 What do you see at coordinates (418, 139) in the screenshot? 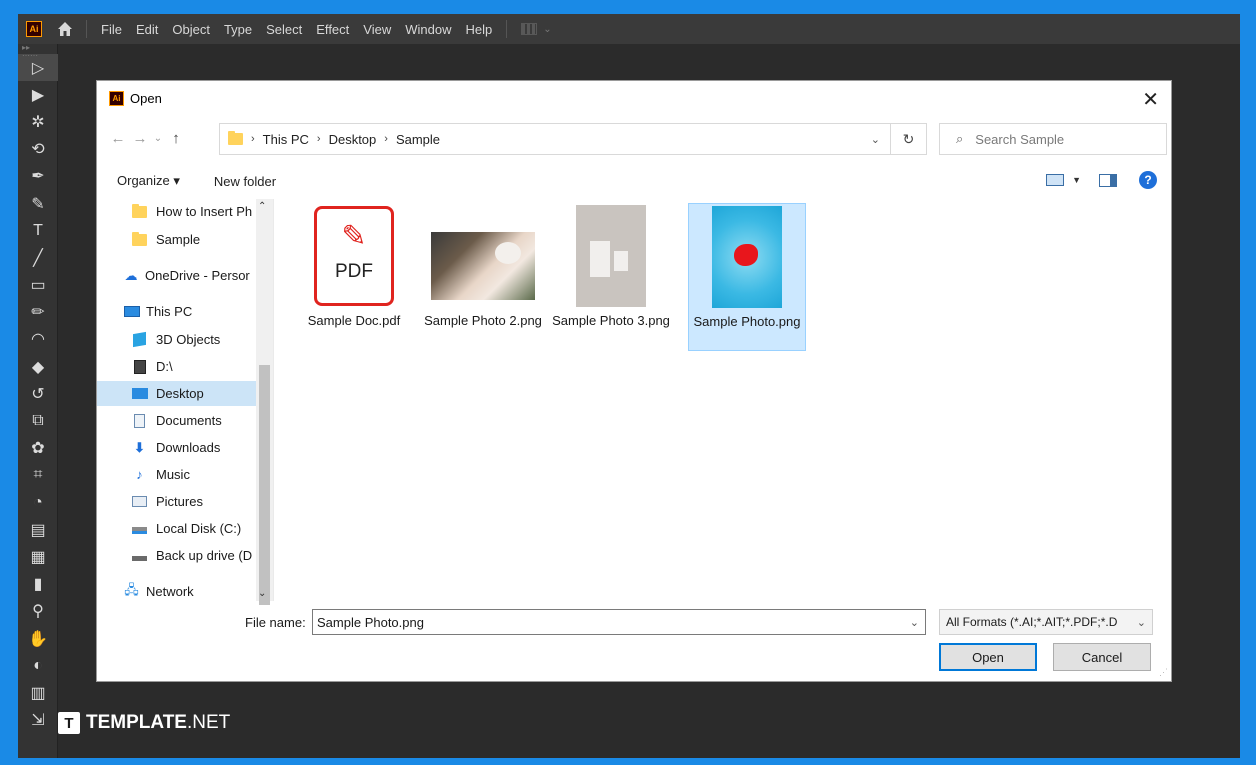
I see `breadcrumb-sample: Sample` at bounding box center [418, 139].